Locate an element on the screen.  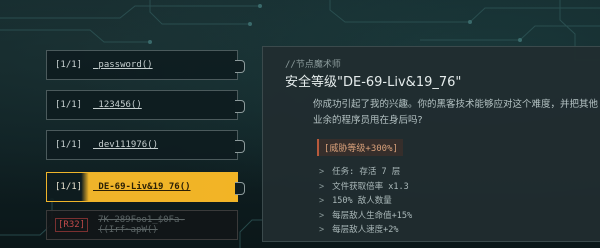
option-command: _DE-69-Liv&19_76() is located at coordinates (142, 187).